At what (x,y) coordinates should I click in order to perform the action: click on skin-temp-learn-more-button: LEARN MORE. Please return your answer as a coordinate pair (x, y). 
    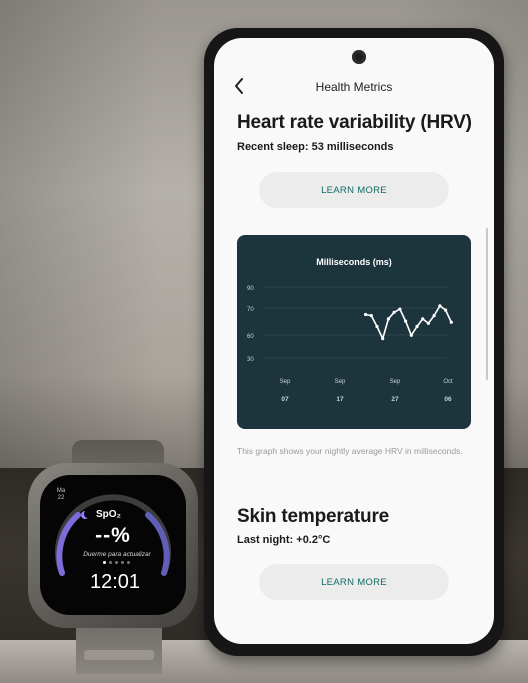
    Looking at the image, I should click on (354, 582).